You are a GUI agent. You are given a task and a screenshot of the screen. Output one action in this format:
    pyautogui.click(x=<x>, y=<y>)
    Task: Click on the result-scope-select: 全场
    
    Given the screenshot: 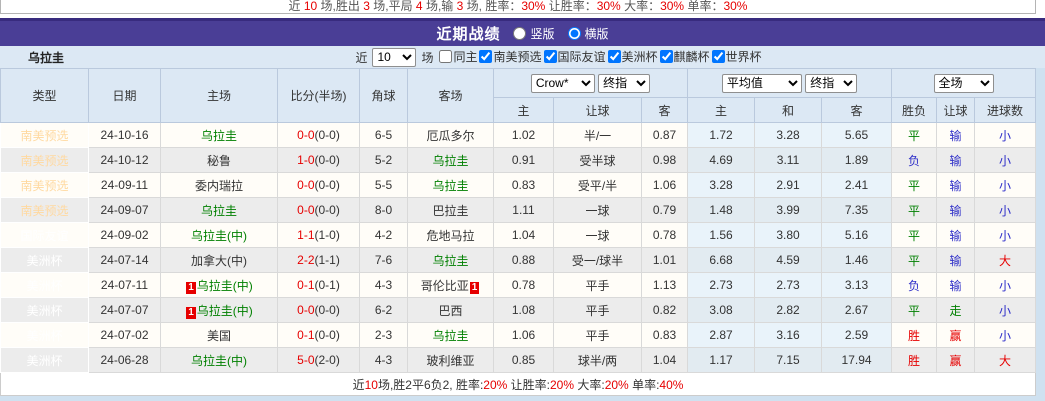 What is the action you would take?
    pyautogui.click(x=963, y=83)
    